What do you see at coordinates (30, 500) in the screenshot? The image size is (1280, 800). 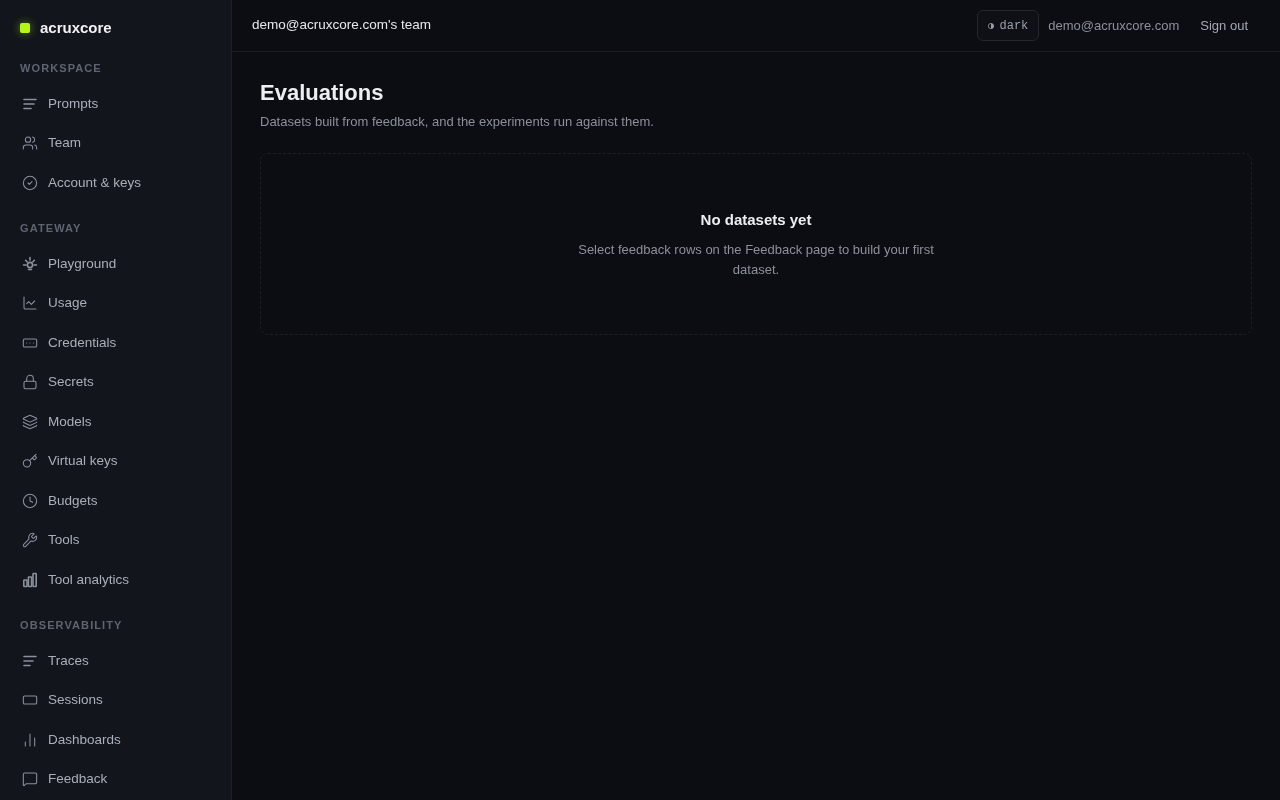 I see `clock-icon` at bounding box center [30, 500].